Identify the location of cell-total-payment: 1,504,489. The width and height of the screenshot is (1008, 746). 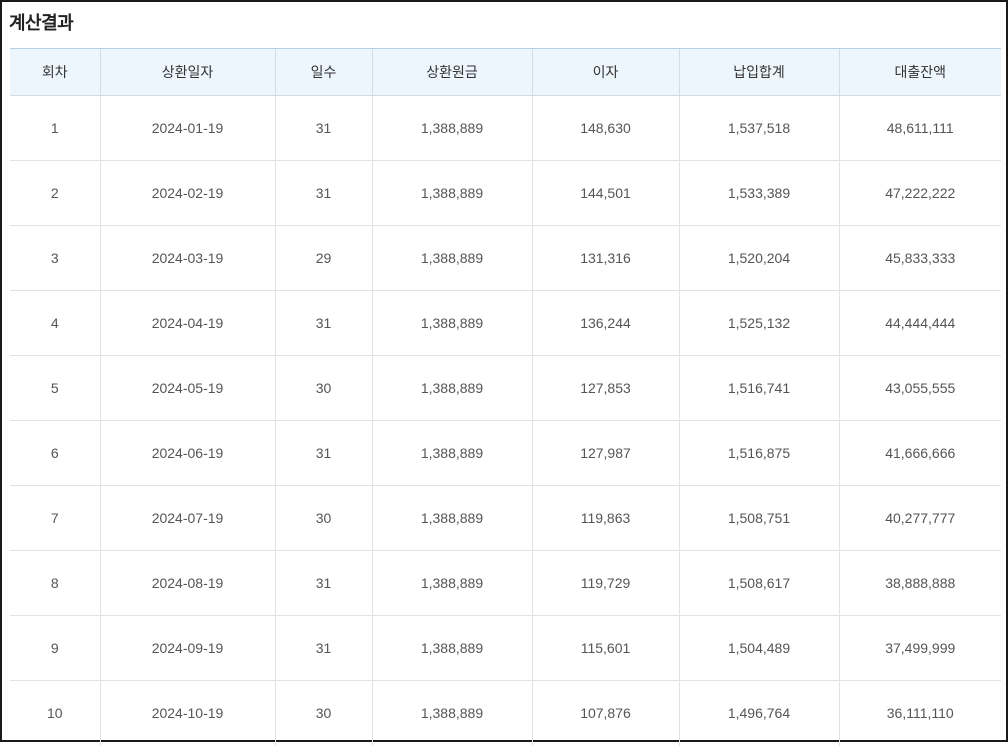
(758, 648).